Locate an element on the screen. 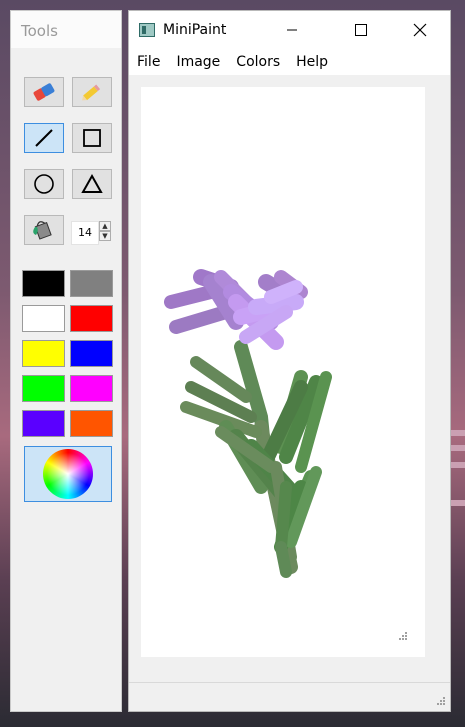 Image resolution: width=465 pixels, height=727 pixels. color-picker-button is located at coordinates (68, 474).